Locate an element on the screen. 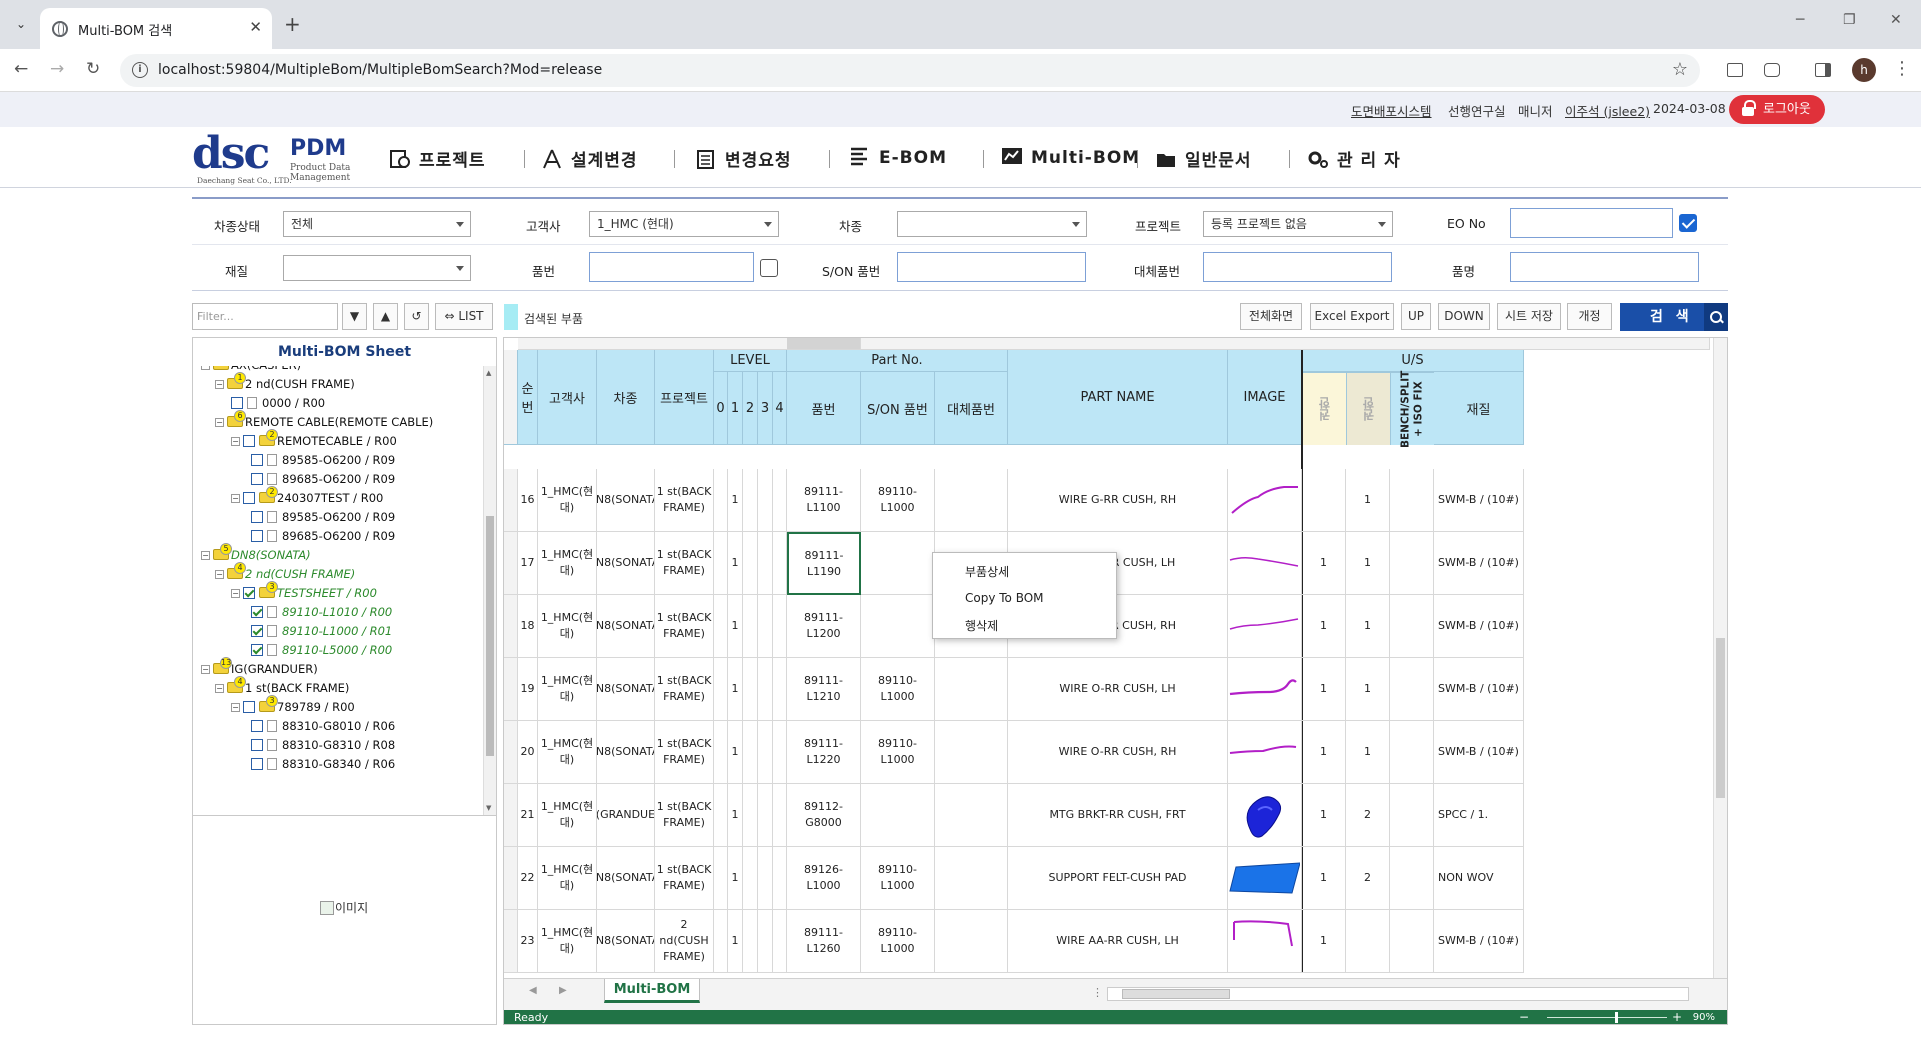 Image resolution: width=1921 pixels, height=1038 pixels. tree-node: − 5 DN8(SONATA) is located at coordinates (256, 553).